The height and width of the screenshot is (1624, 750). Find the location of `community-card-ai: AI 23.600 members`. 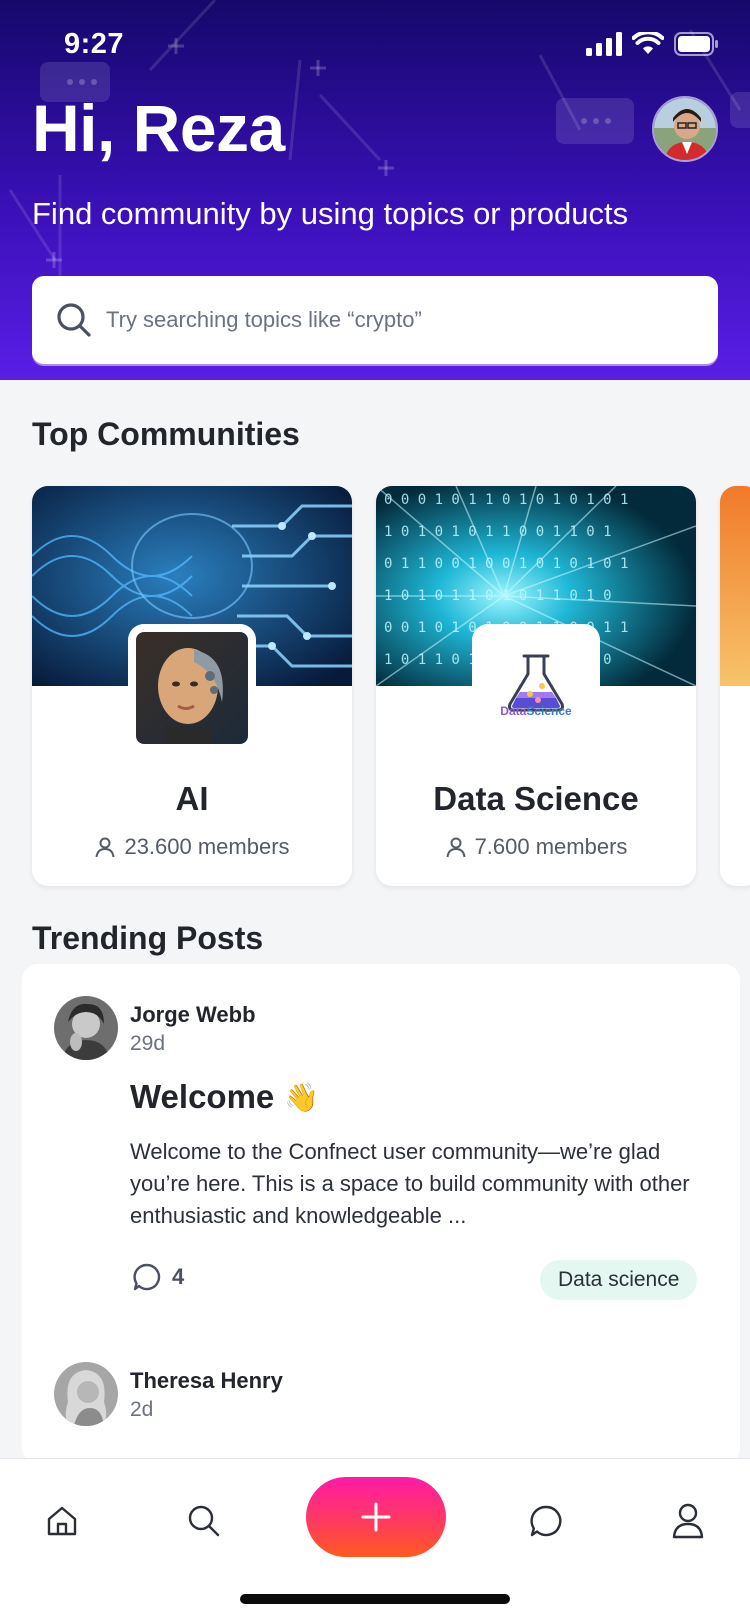

community-card-ai: AI 23.600 members is located at coordinates (192, 686).